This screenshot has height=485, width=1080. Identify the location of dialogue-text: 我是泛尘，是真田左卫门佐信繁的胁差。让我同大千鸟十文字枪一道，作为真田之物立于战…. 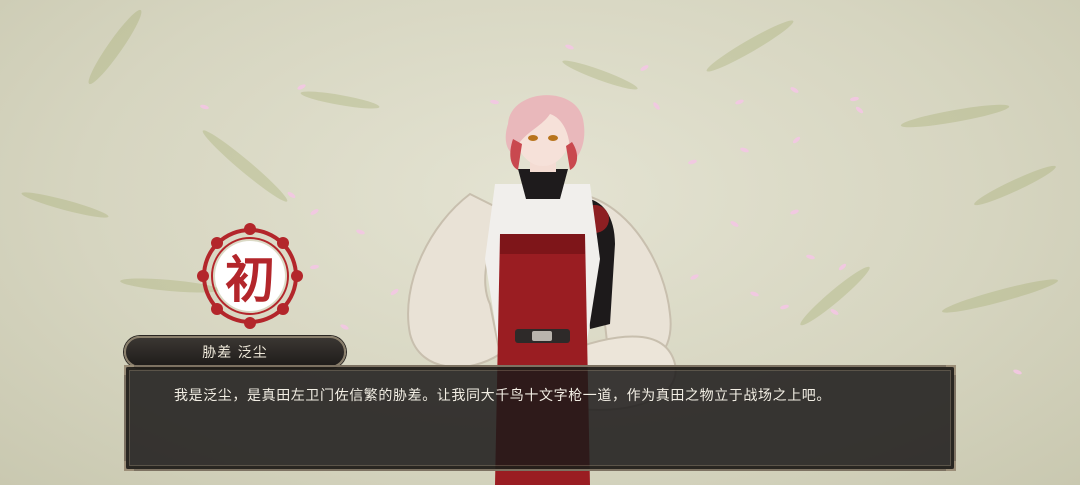
(502, 396).